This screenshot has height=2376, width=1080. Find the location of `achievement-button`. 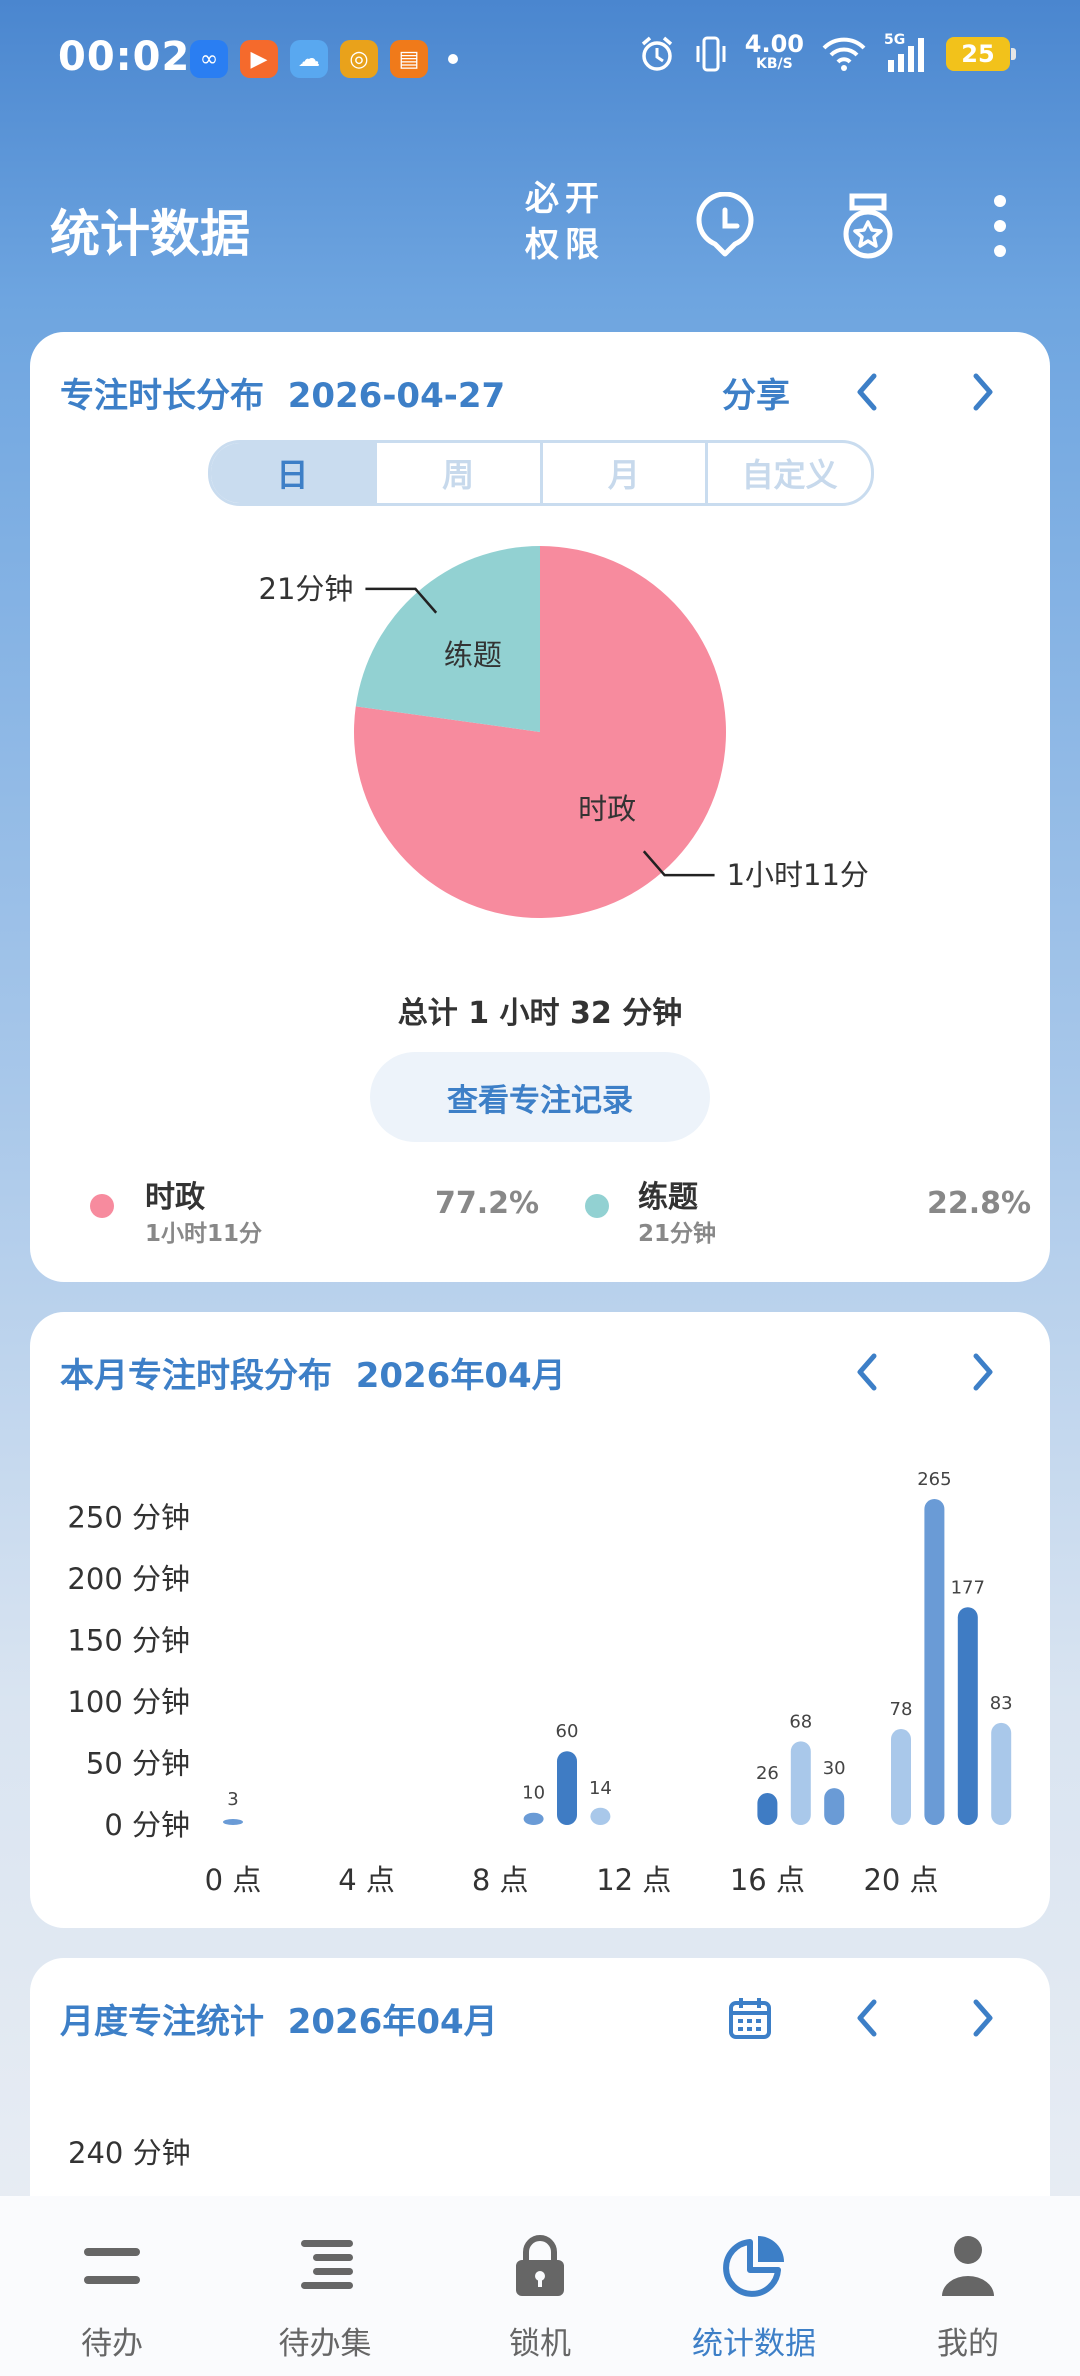

achievement-button is located at coordinates (868, 226).